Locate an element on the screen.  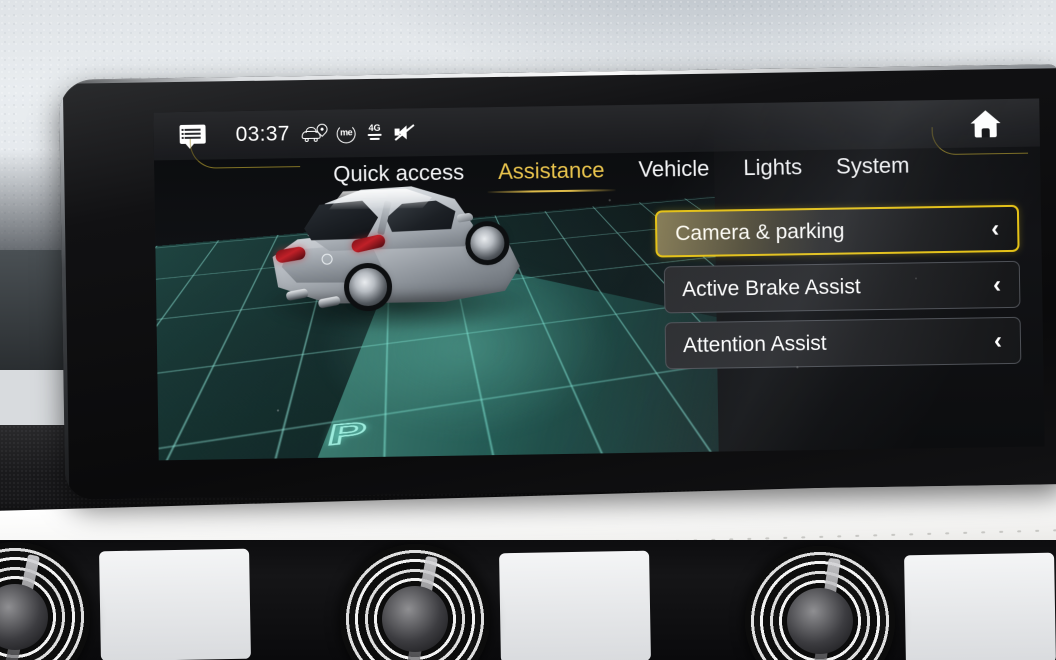
vehicle-front-wheel is located at coordinates (487, 243).